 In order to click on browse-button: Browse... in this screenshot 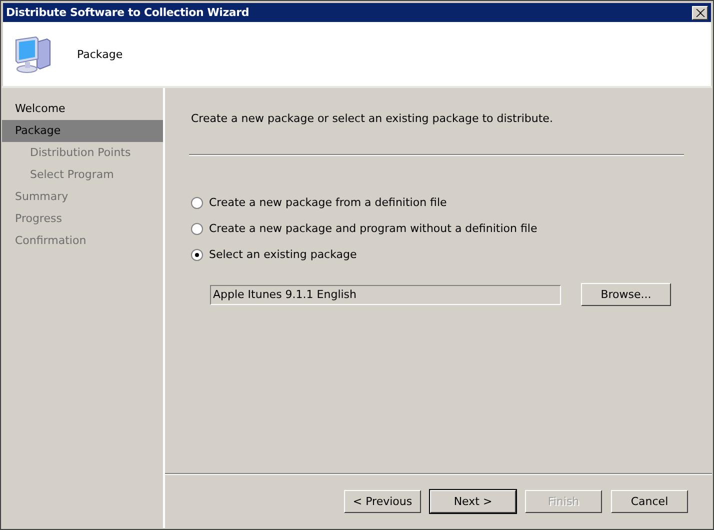, I will do `click(626, 294)`.